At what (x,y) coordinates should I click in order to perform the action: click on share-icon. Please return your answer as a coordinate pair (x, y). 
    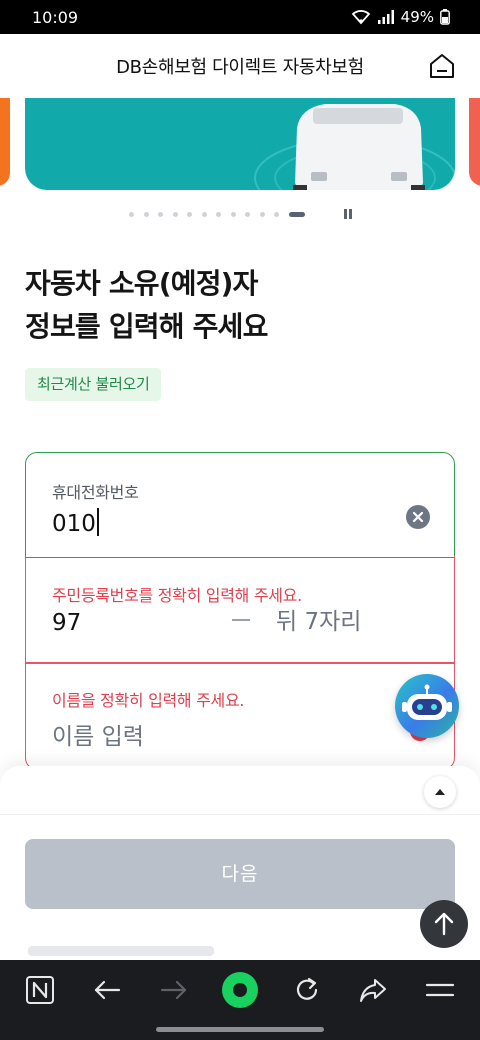
    Looking at the image, I should click on (373, 990).